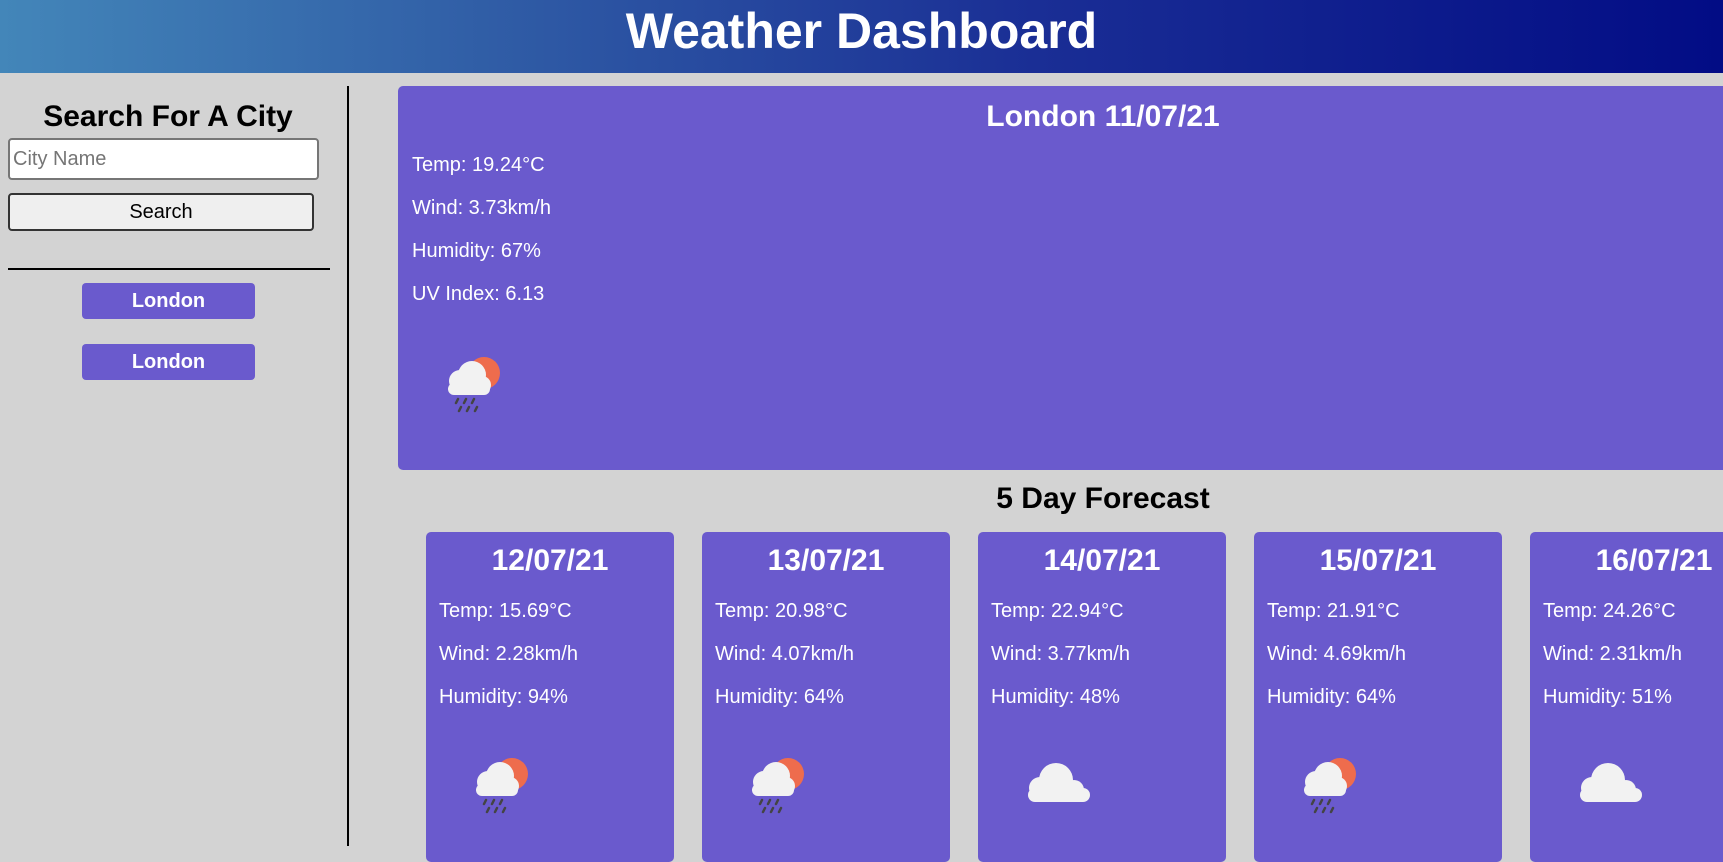 Image resolution: width=1723 pixels, height=862 pixels. Describe the element at coordinates (1103, 116) in the screenshot. I see `current-city-title: London 11/07/21` at that location.